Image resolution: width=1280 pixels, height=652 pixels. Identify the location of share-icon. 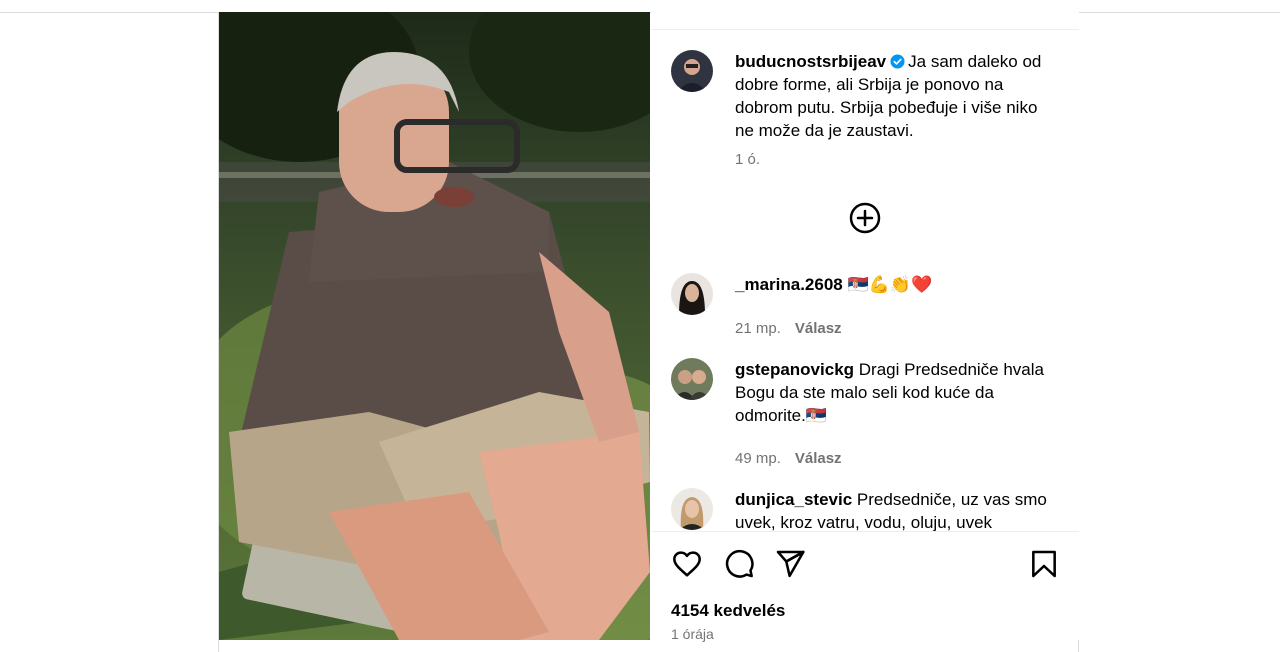
(790, 564).